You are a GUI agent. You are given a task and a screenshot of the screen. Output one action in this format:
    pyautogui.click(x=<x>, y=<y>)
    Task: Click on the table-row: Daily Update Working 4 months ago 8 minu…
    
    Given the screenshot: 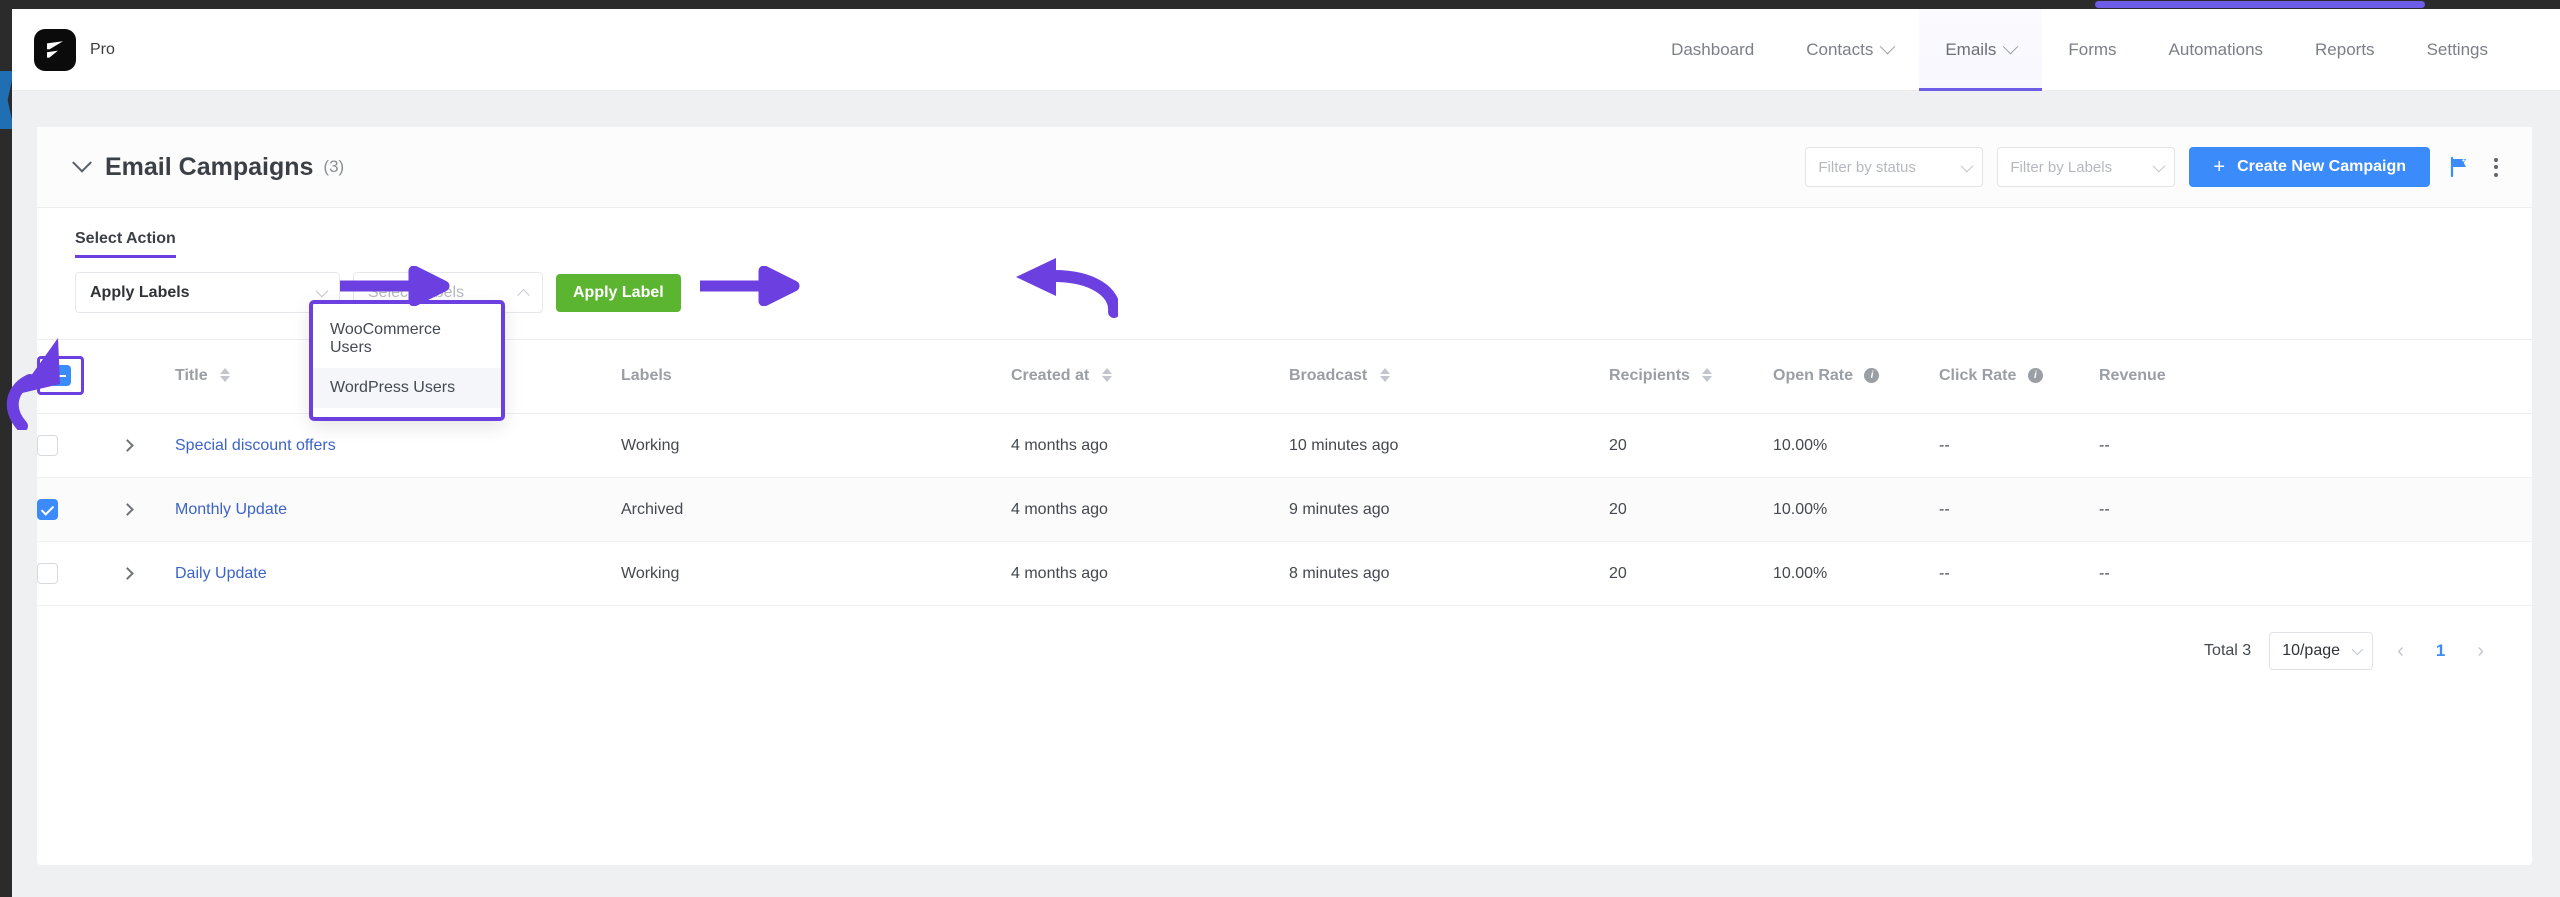 What is the action you would take?
    pyautogui.click(x=1284, y=573)
    